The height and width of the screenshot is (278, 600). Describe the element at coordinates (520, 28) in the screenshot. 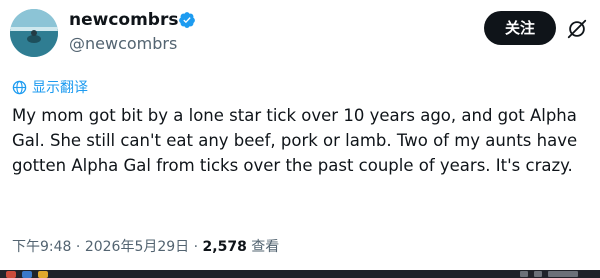

I see `follow-button: 关注` at that location.